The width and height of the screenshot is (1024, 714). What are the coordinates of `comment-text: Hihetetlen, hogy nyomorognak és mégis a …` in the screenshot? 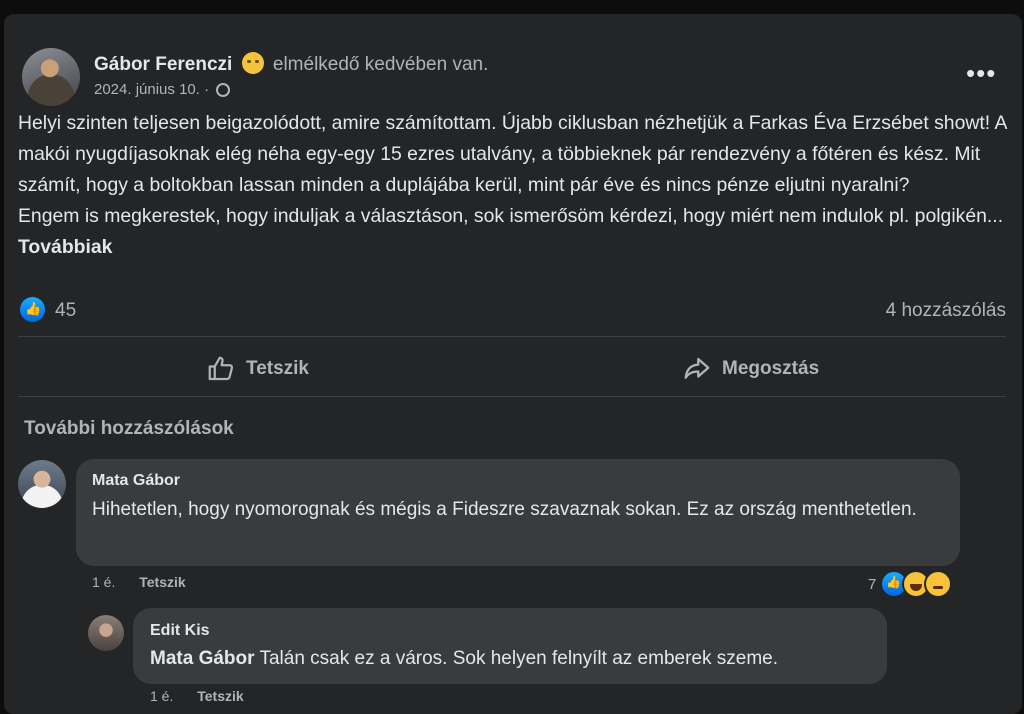 It's located at (504, 509).